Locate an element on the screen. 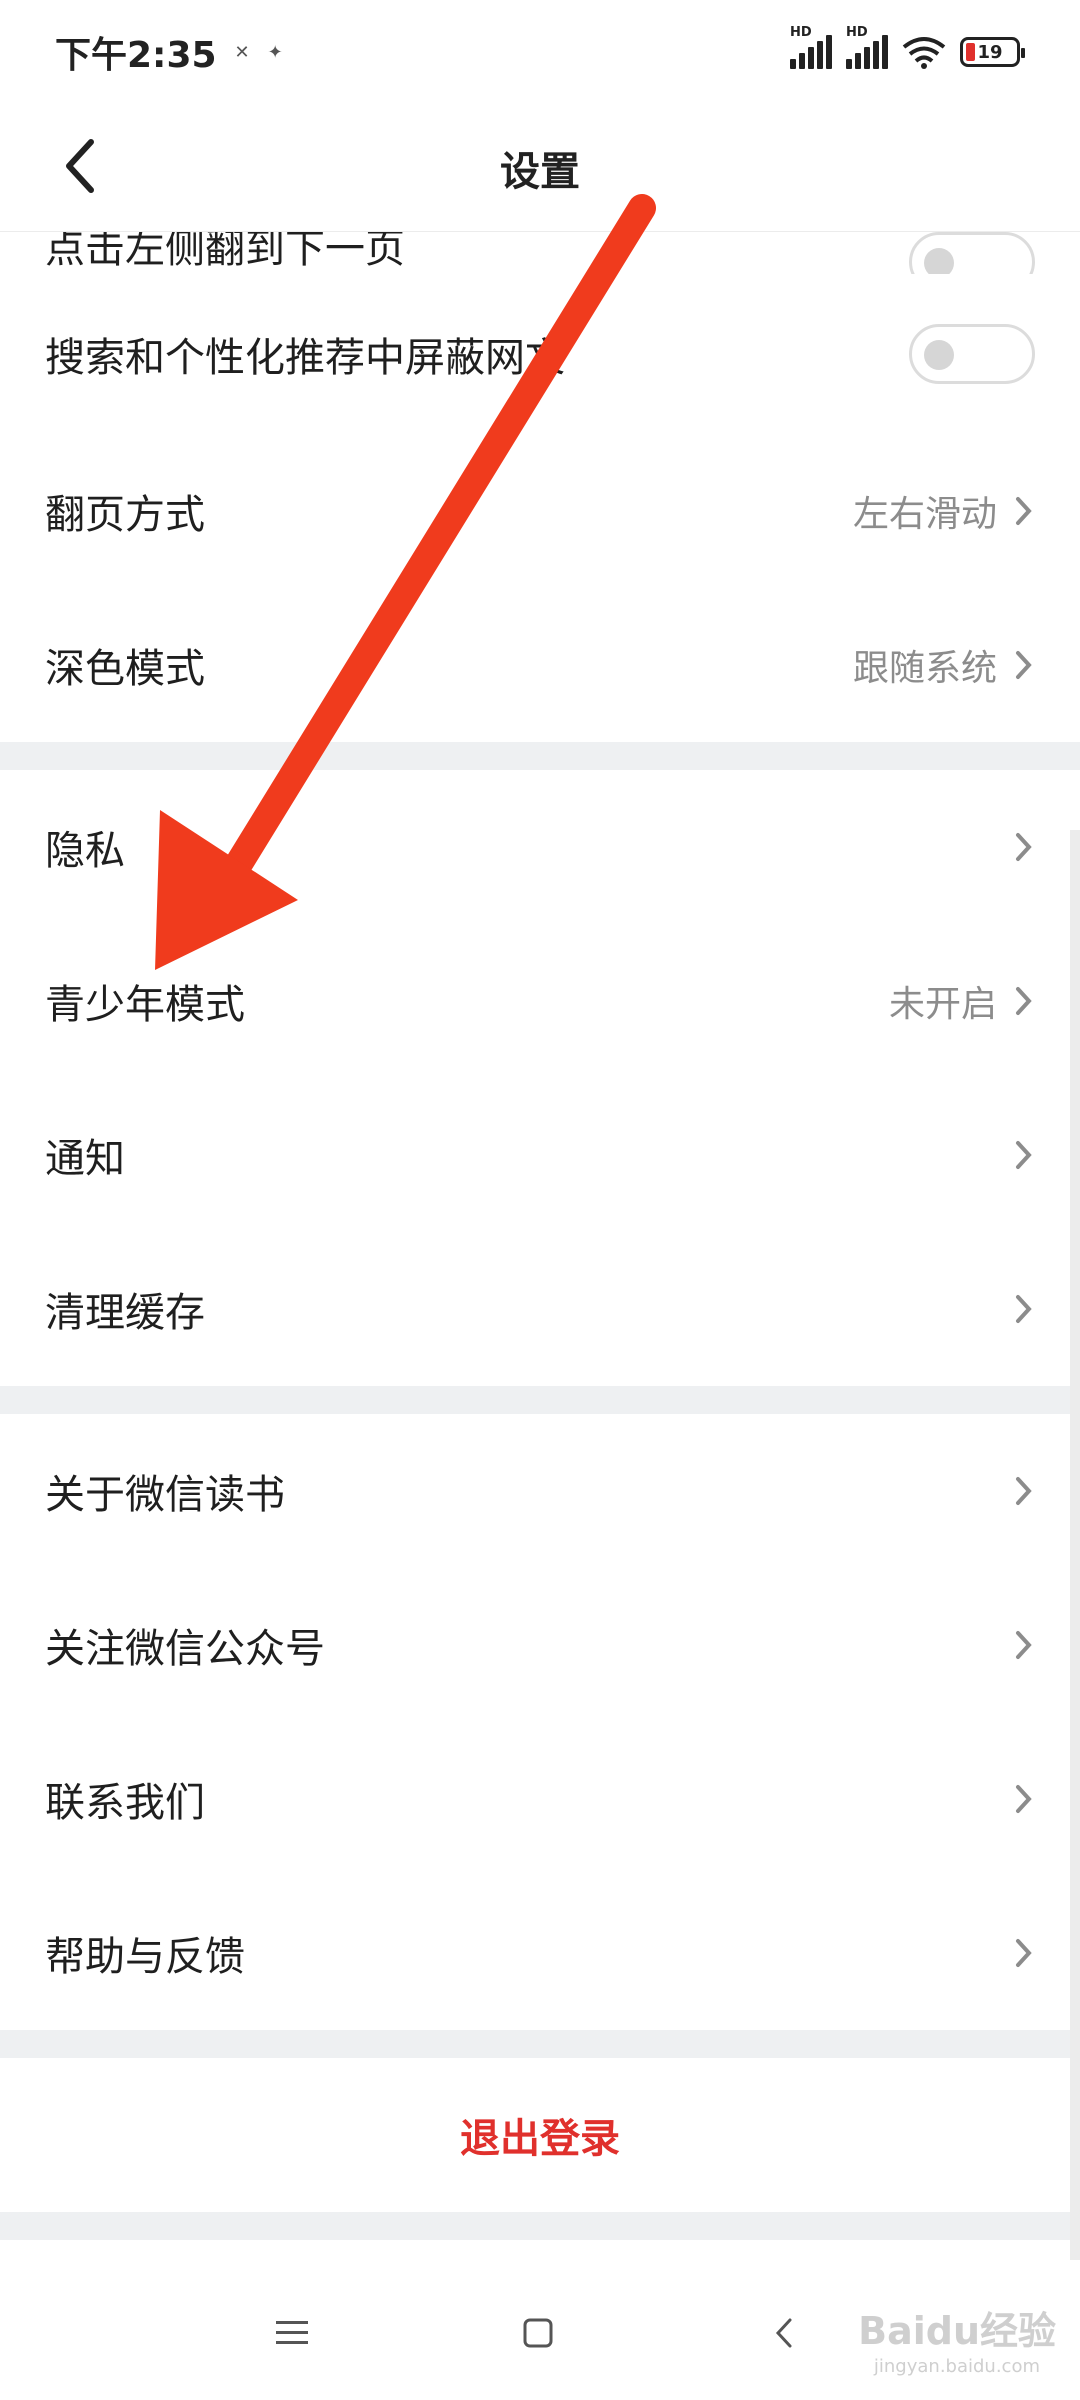  watermark-logo: Baidu经验 is located at coordinates (957, 2331).